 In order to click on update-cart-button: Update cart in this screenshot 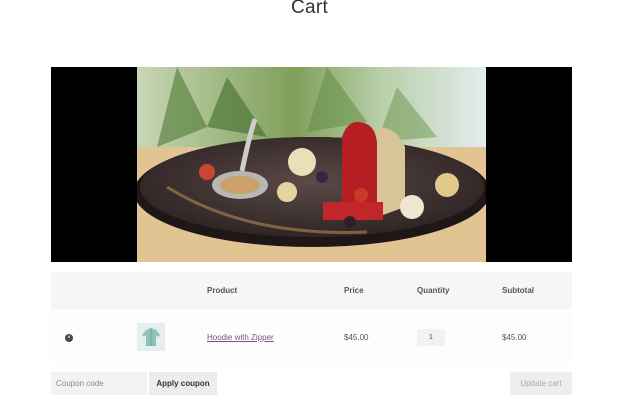, I will do `click(541, 383)`.